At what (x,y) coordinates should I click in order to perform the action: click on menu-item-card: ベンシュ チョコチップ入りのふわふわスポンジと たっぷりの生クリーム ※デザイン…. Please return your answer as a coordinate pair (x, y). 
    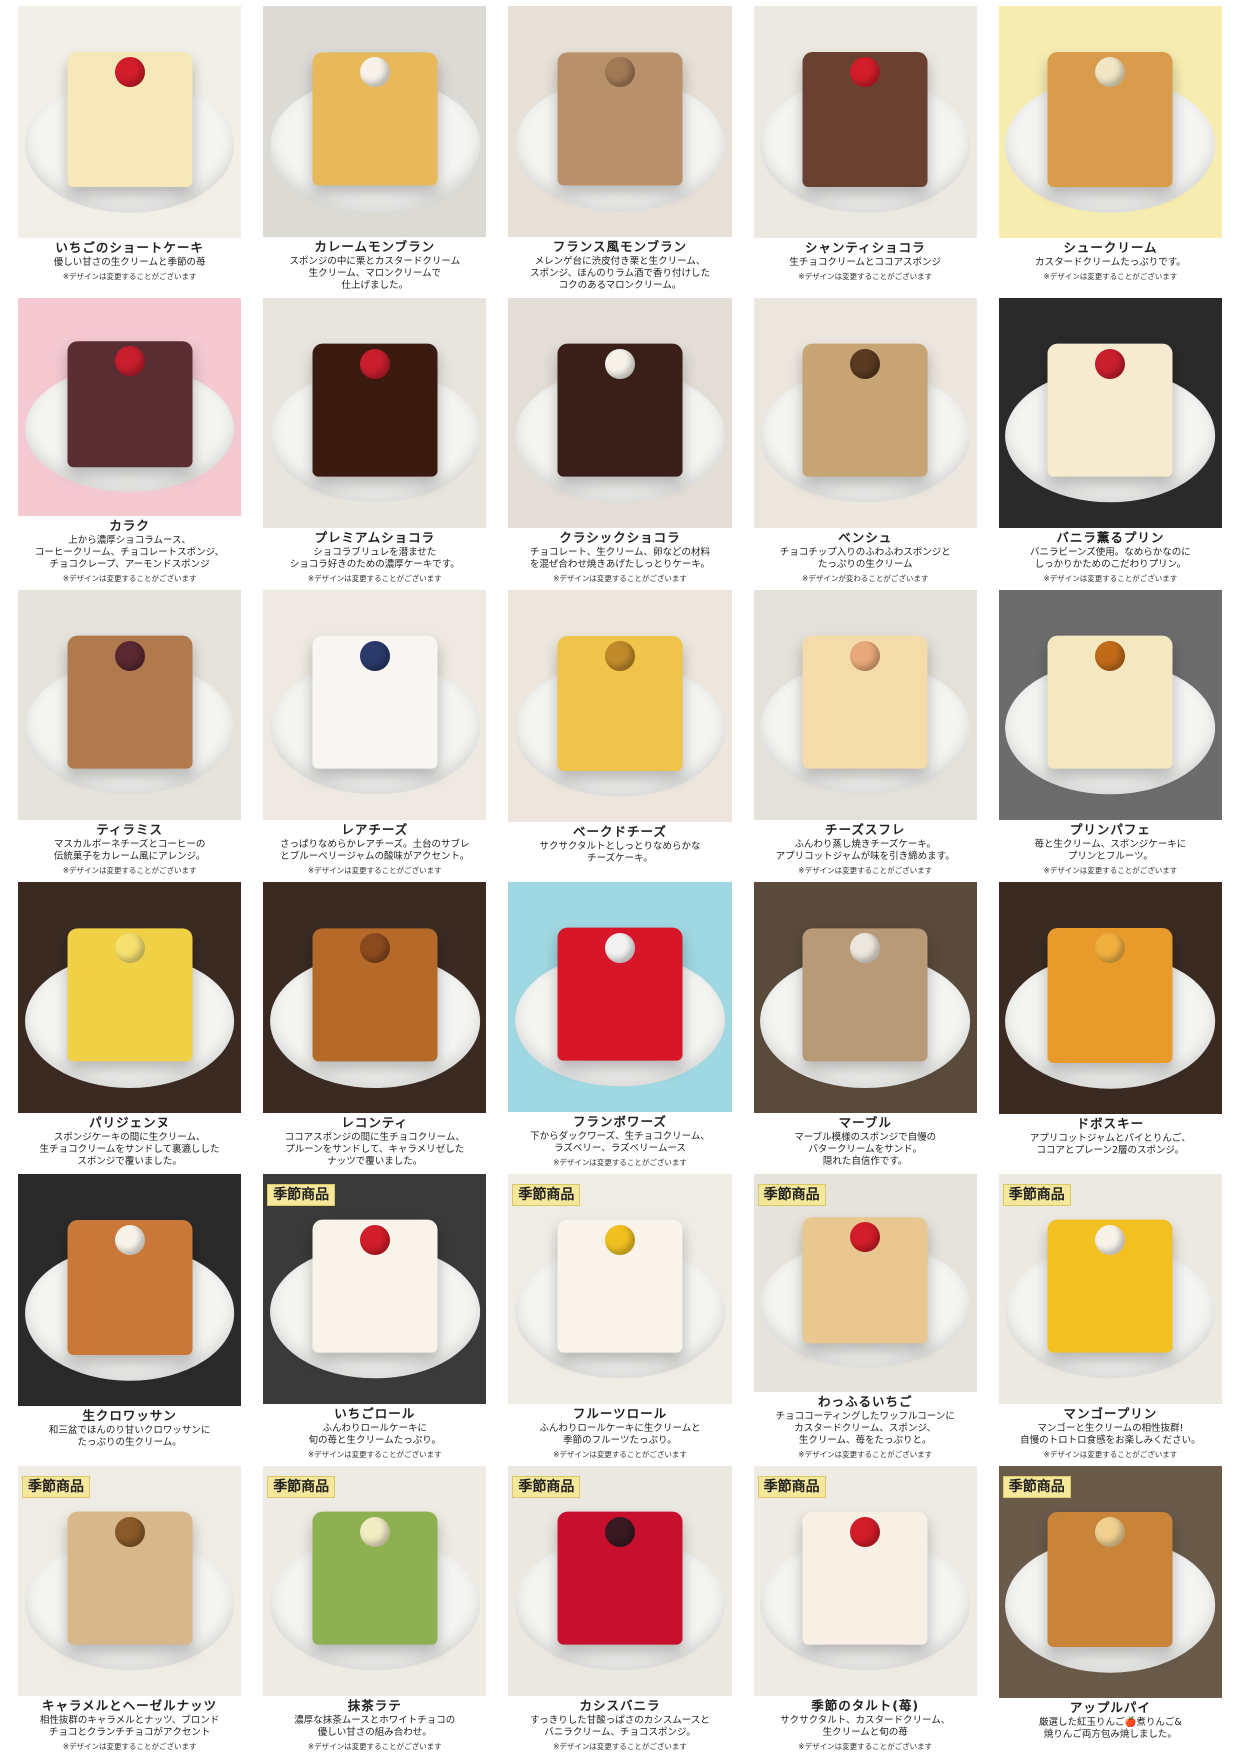
    Looking at the image, I should click on (865, 438).